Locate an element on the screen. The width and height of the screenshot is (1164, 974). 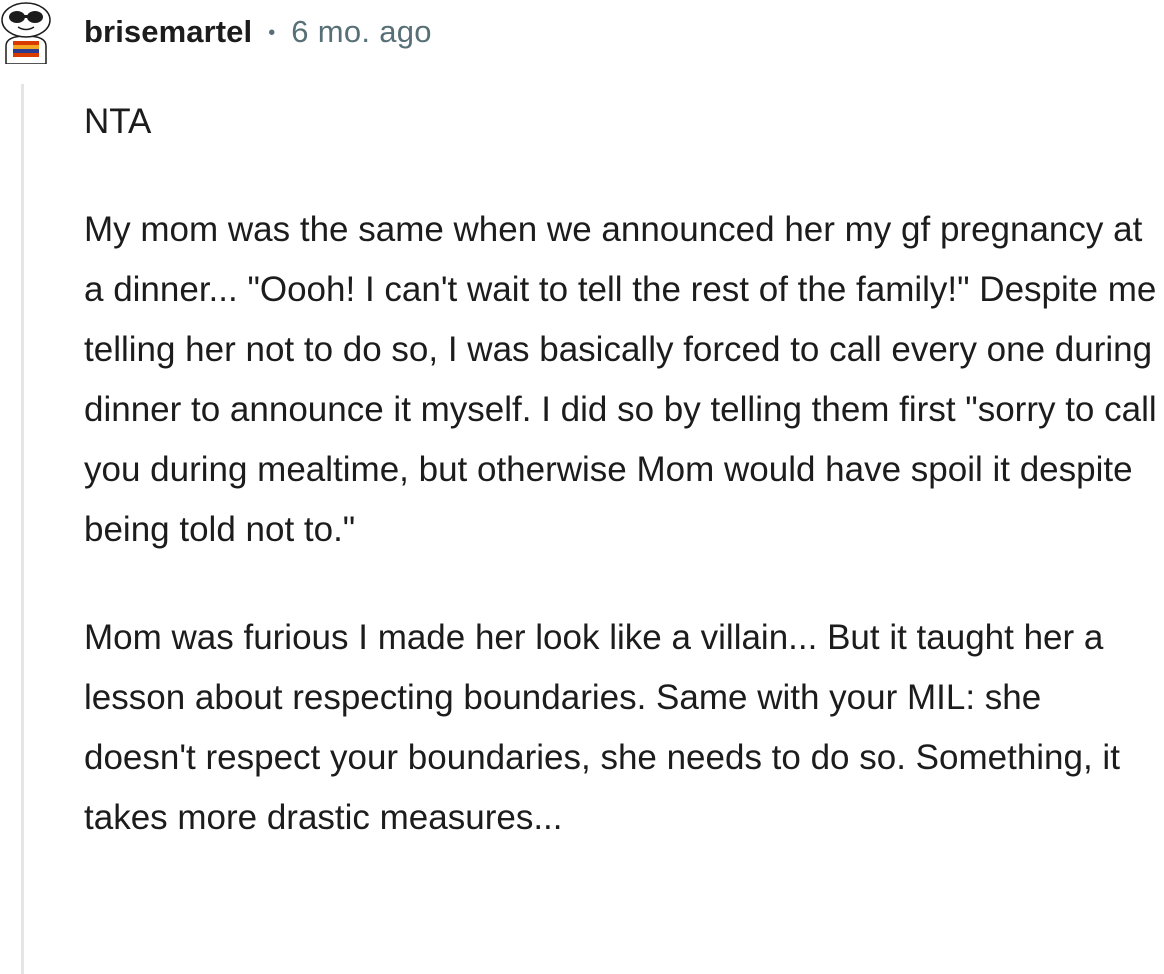
comment-timestamp: 6 mo. ago is located at coordinates (361, 32).